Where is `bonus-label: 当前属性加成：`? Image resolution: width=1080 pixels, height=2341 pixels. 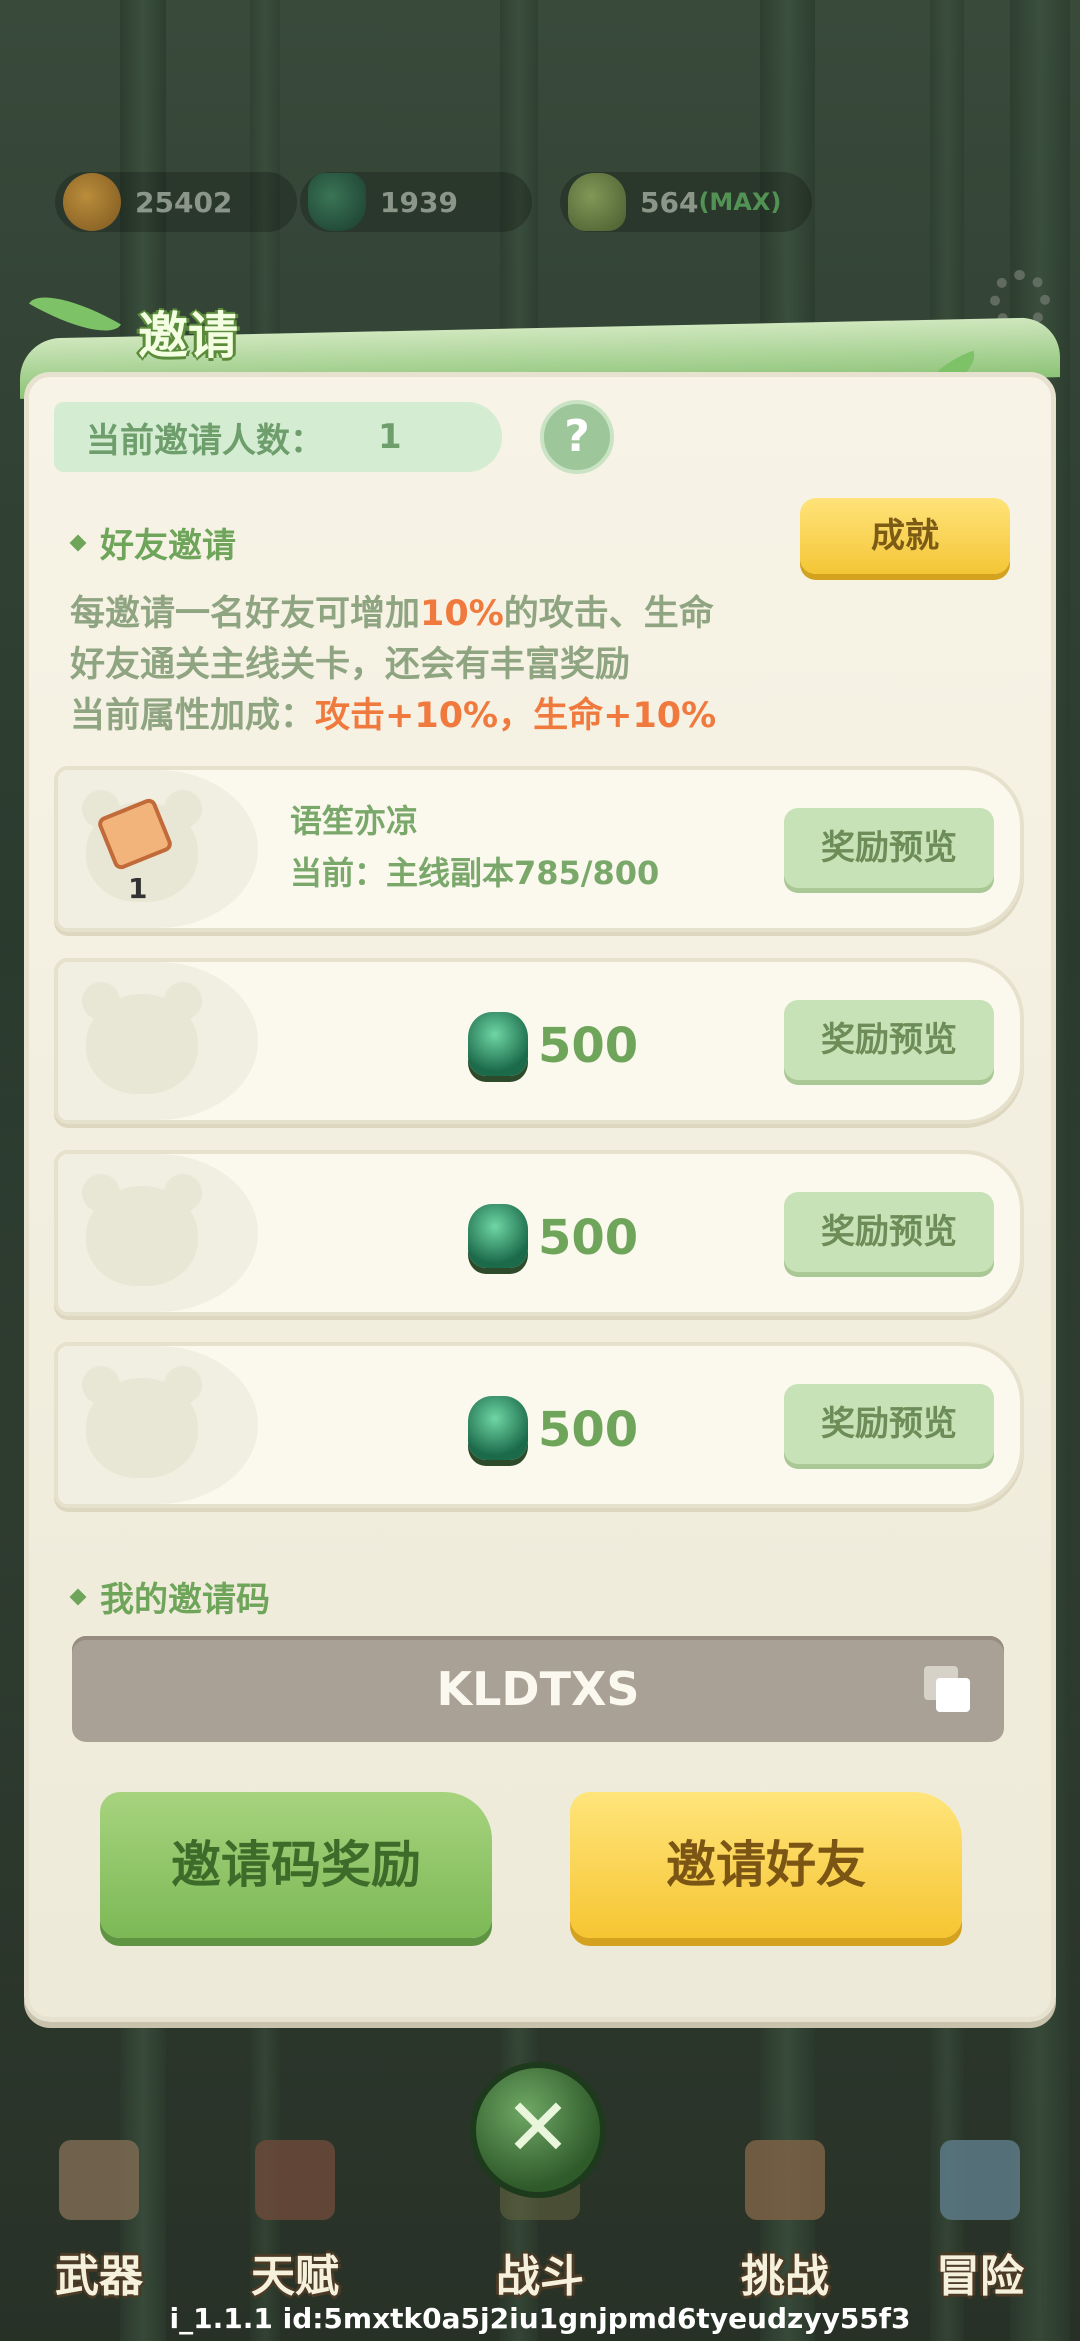 bonus-label: 当前属性加成： is located at coordinates (193, 716).